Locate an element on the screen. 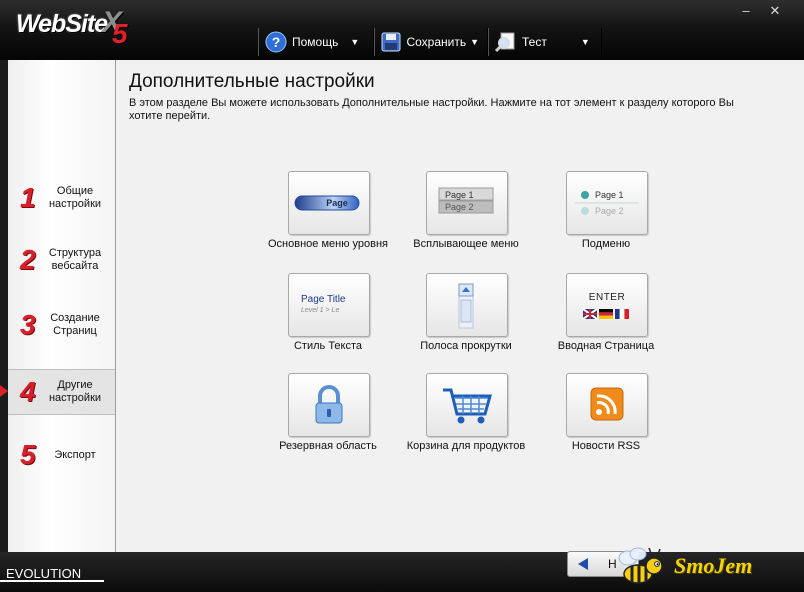 The width and height of the screenshot is (804, 592). toolbar: ? Помощь ▼ Сохранить ▼ Тест ▼ is located at coordinates (430, 42).